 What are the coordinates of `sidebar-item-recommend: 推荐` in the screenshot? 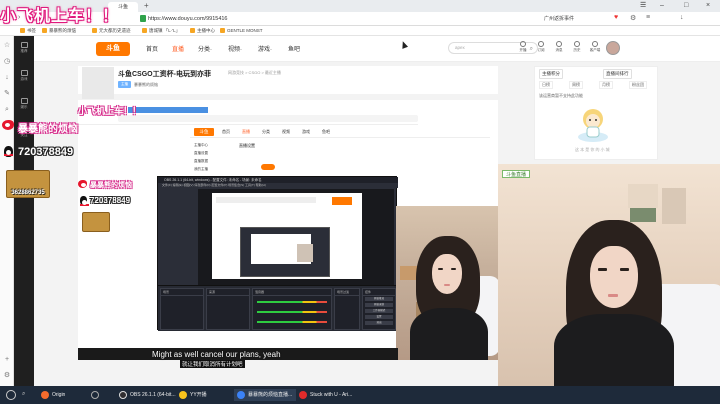 It's located at (24, 48).